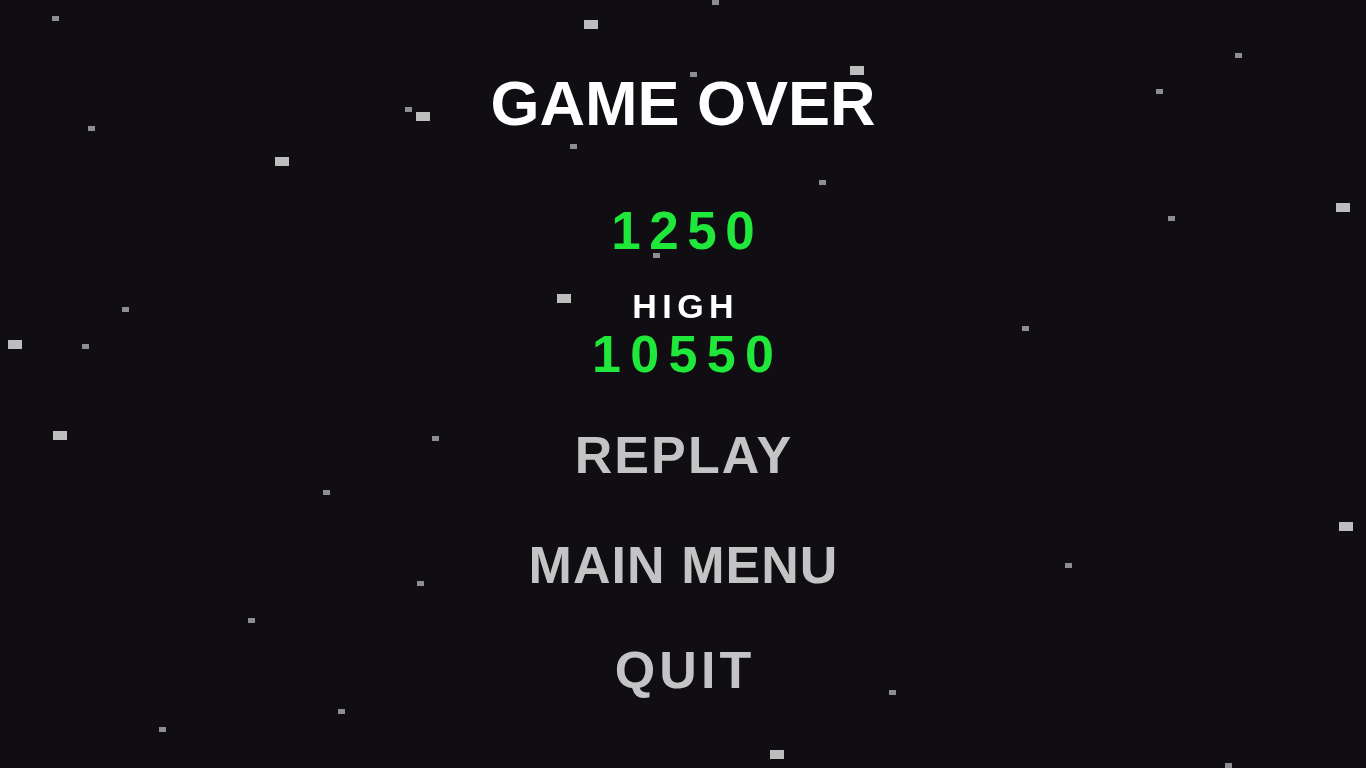 The image size is (1366, 768). I want to click on game-over-title: GAME OVER, so click(683, 104).